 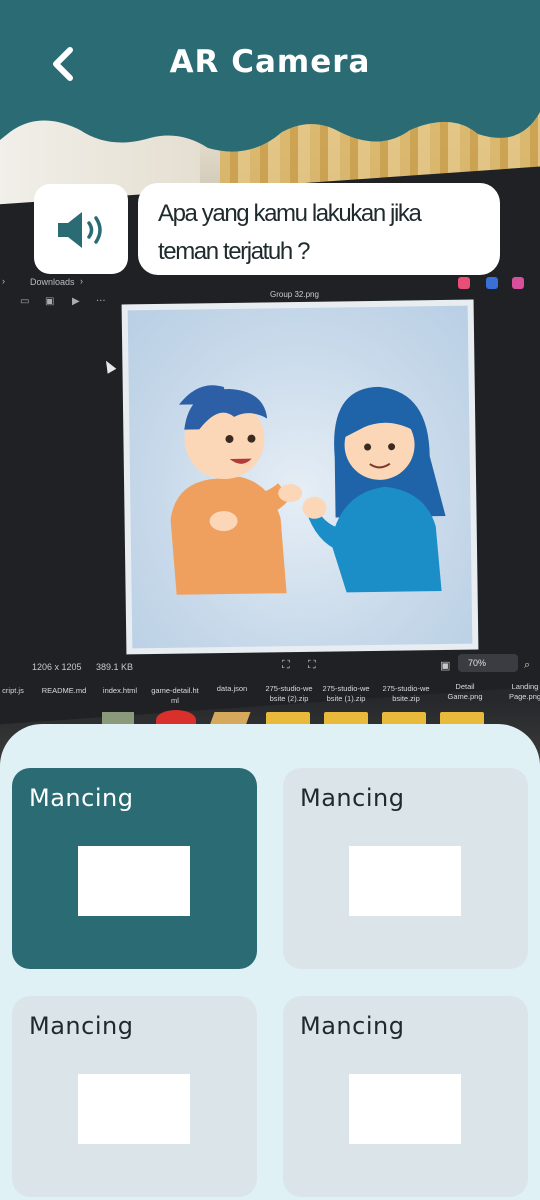 What do you see at coordinates (488, 663) in the screenshot?
I see `background-zoom: 70%` at bounding box center [488, 663].